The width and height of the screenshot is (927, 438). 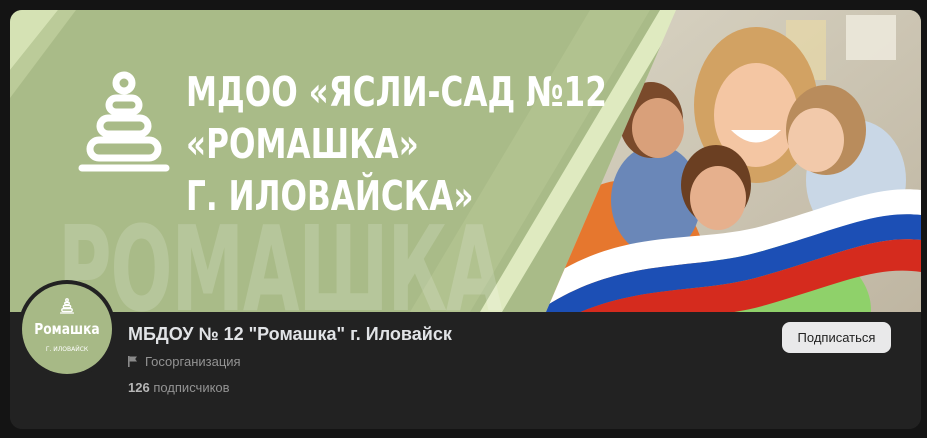 What do you see at coordinates (836, 337) in the screenshot?
I see `subscribe-button: Подписаться` at bounding box center [836, 337].